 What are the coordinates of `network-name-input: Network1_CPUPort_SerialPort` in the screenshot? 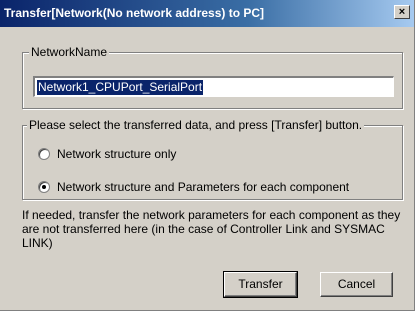 It's located at (213, 86).